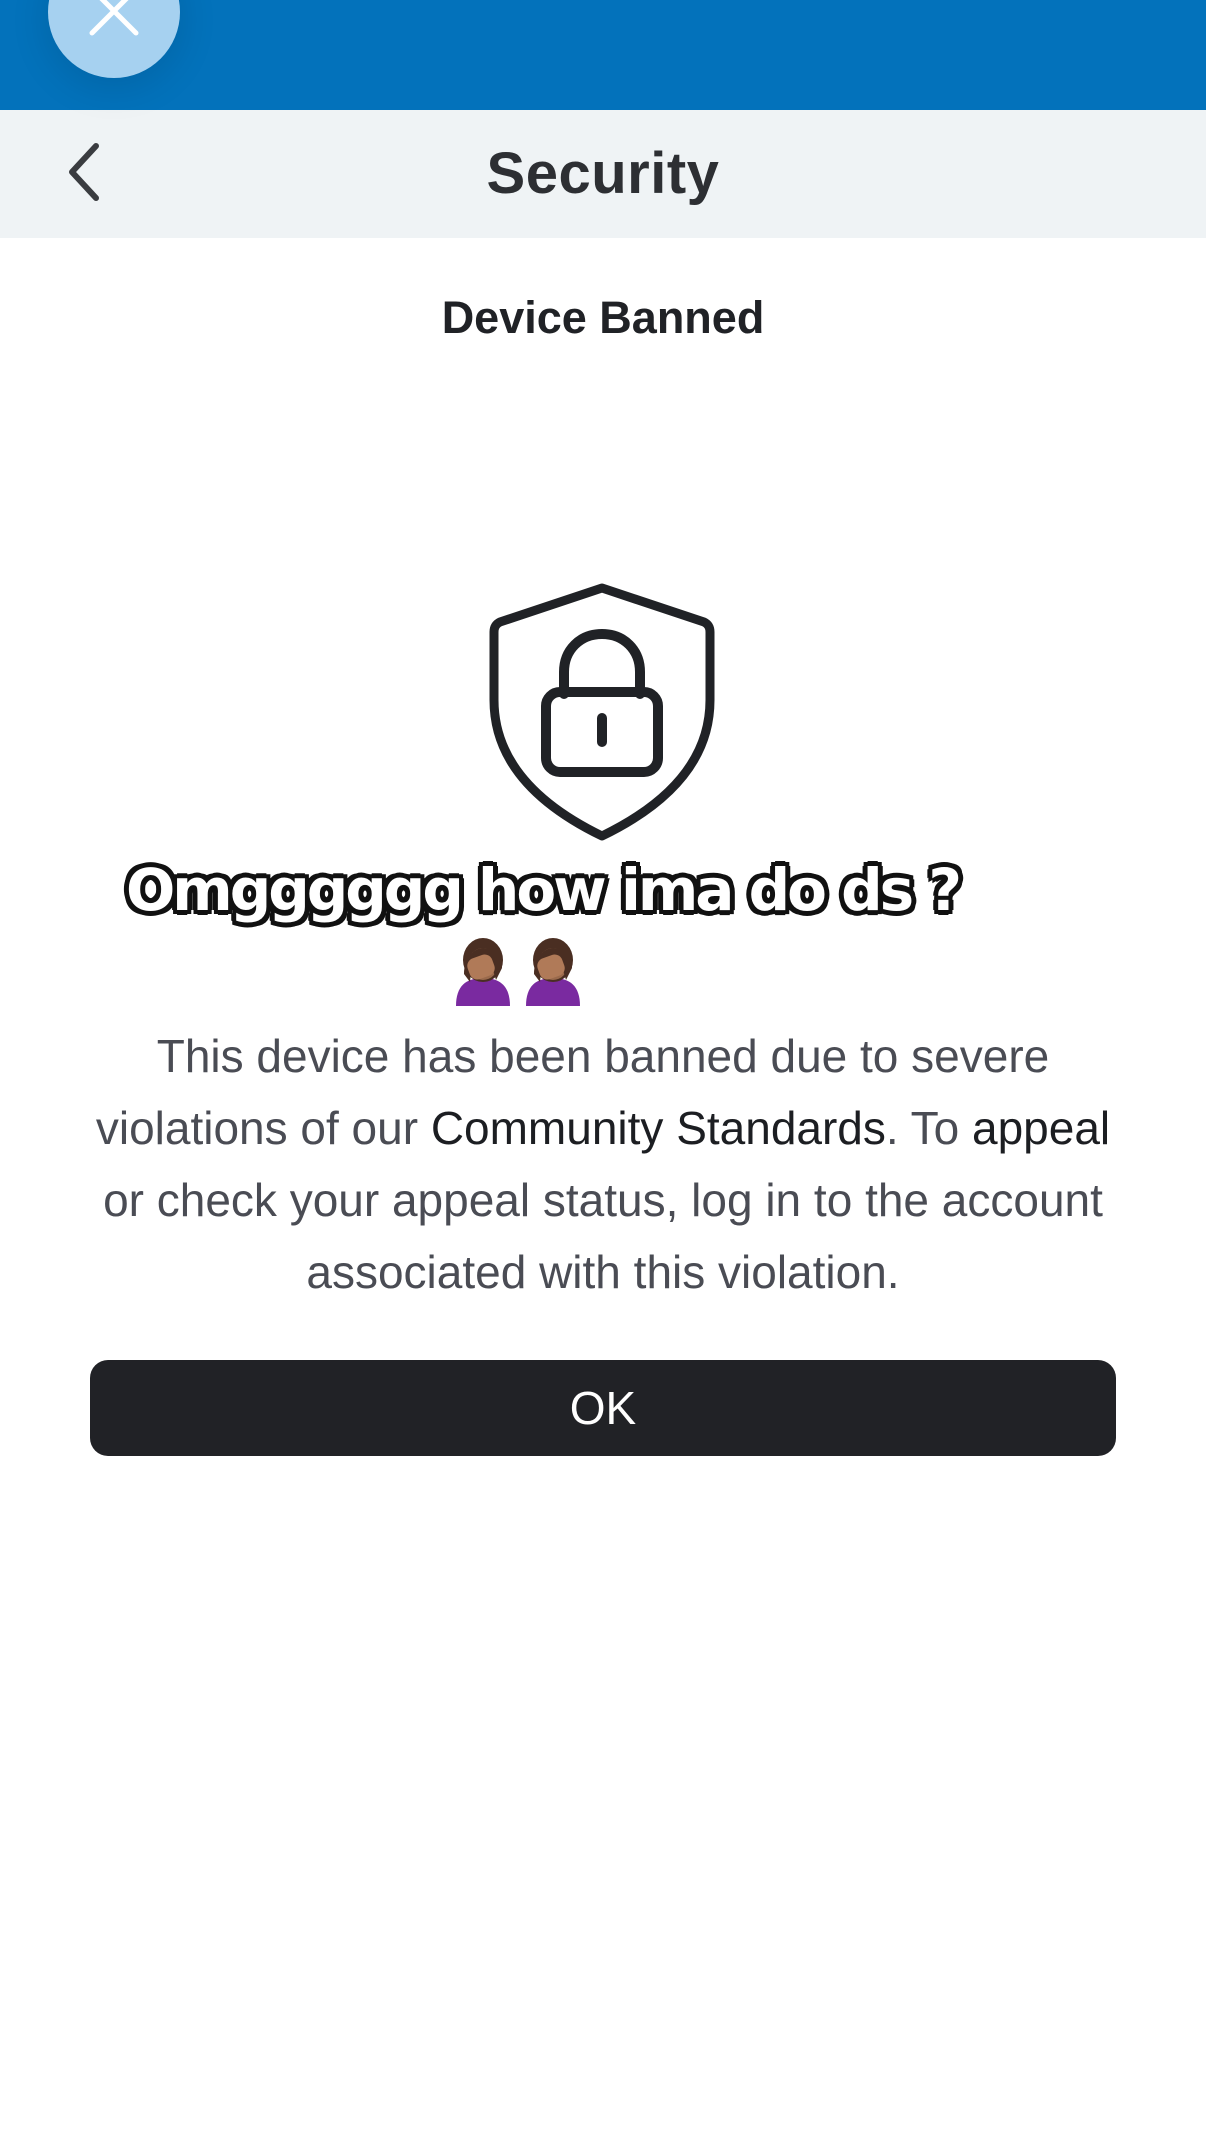 This screenshot has height=2144, width=1206. What do you see at coordinates (658, 1128) in the screenshot?
I see `community-standards-link: Community Standards` at bounding box center [658, 1128].